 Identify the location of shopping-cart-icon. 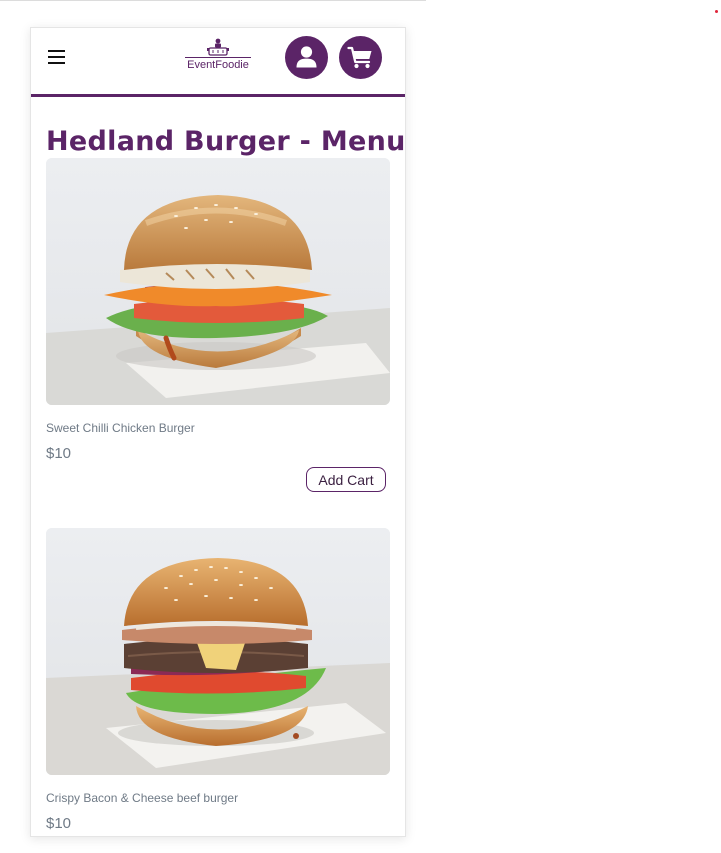
(359, 57).